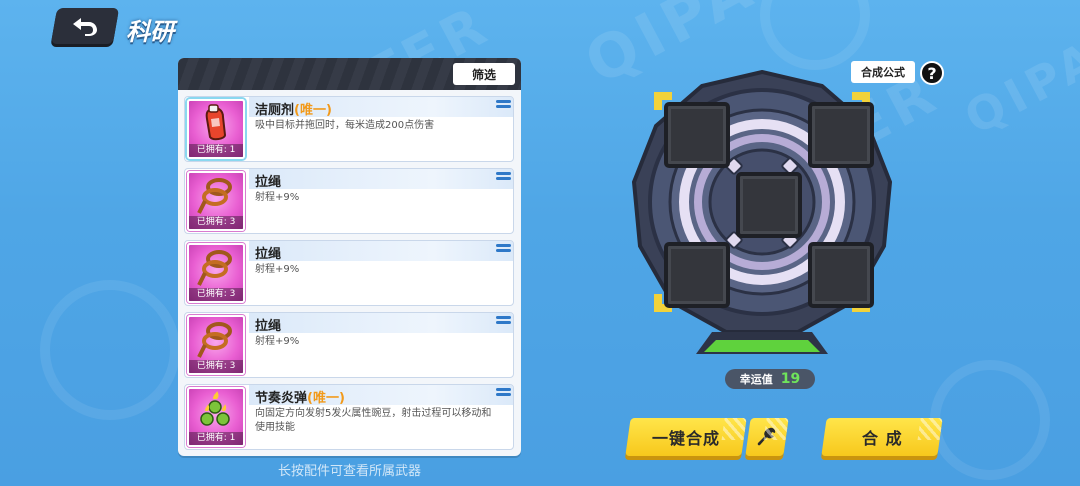 This screenshot has height=486, width=1080. I want to click on auto-synthesize-button: 一键合成, so click(686, 437).